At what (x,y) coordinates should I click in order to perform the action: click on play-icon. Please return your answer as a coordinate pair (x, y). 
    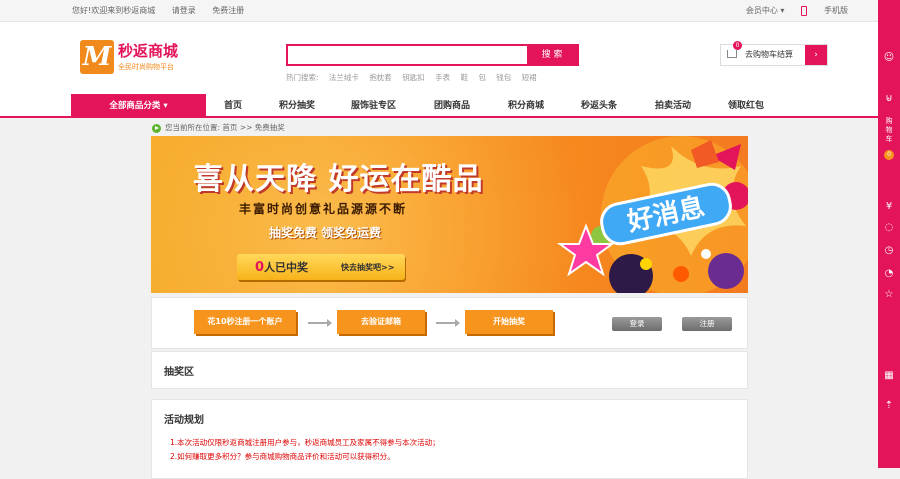
    Looking at the image, I should click on (156, 128).